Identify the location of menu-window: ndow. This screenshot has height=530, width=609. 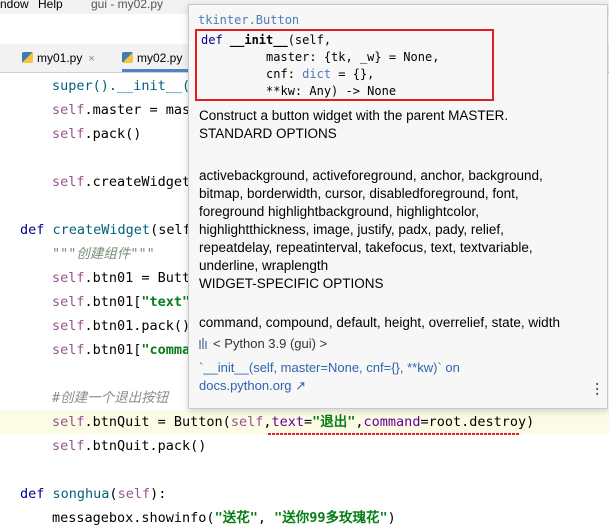
(14, 5).